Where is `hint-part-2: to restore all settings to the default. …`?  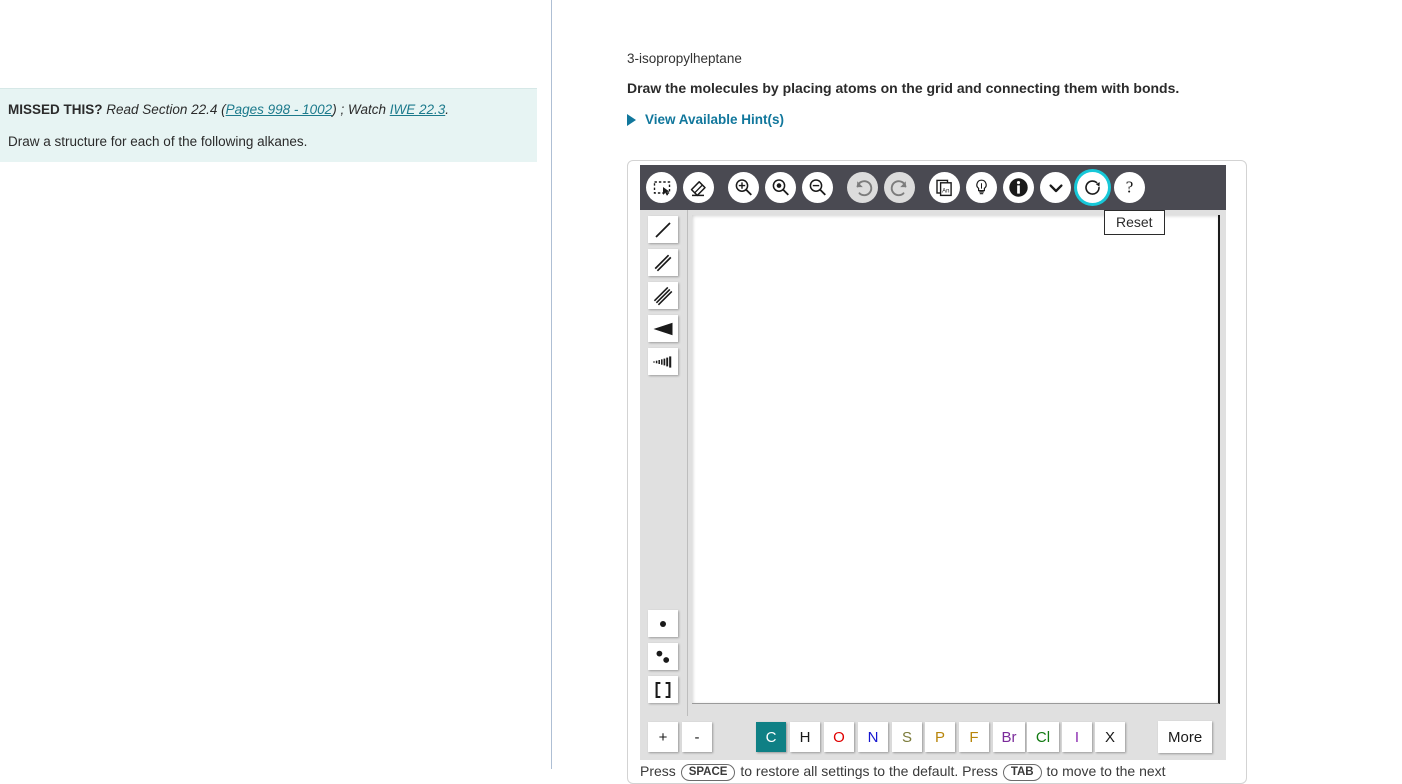 hint-part-2: to restore all settings to the default. … is located at coordinates (869, 771).